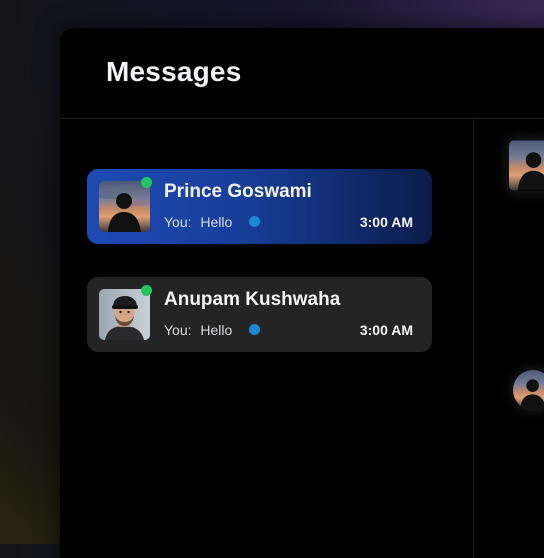  I want to click on conversation-item-anupam-kushwaha: Anupam Kushwaha You: Hello 3:00 AM, so click(259, 314).